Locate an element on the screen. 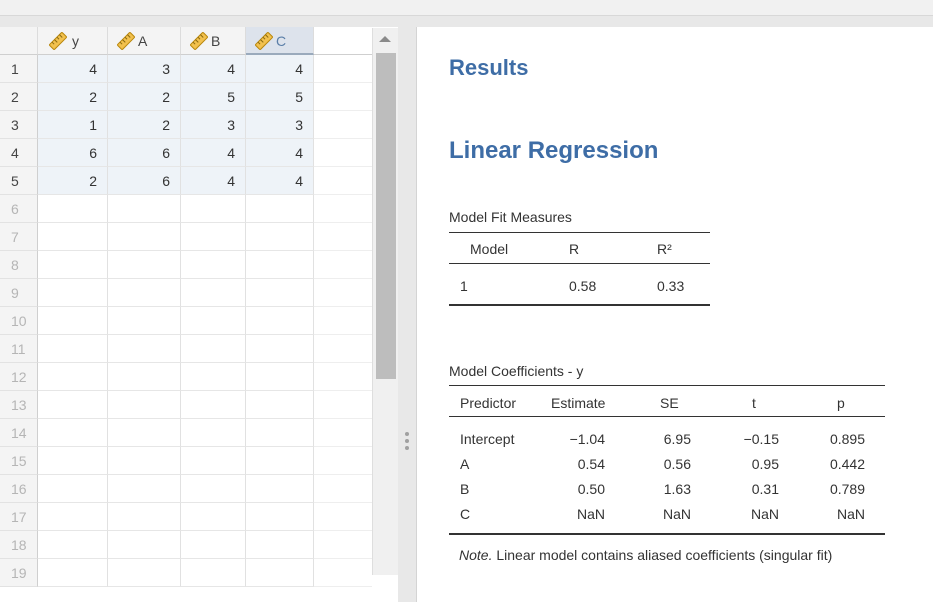 Image resolution: width=933 pixels, height=602 pixels. row-number: 12 is located at coordinates (19, 377).